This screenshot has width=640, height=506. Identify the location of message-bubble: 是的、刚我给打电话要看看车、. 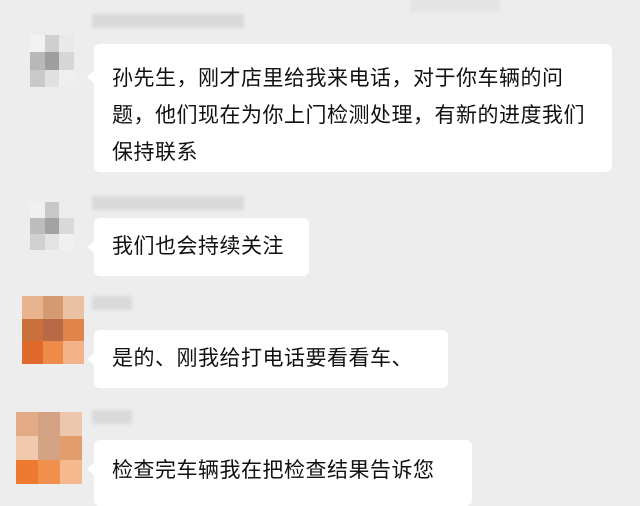
(267, 359).